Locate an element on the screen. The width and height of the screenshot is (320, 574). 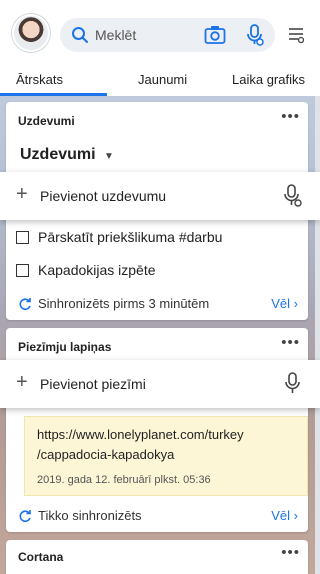
task-list-name: Uzdevumi is located at coordinates (58, 154).